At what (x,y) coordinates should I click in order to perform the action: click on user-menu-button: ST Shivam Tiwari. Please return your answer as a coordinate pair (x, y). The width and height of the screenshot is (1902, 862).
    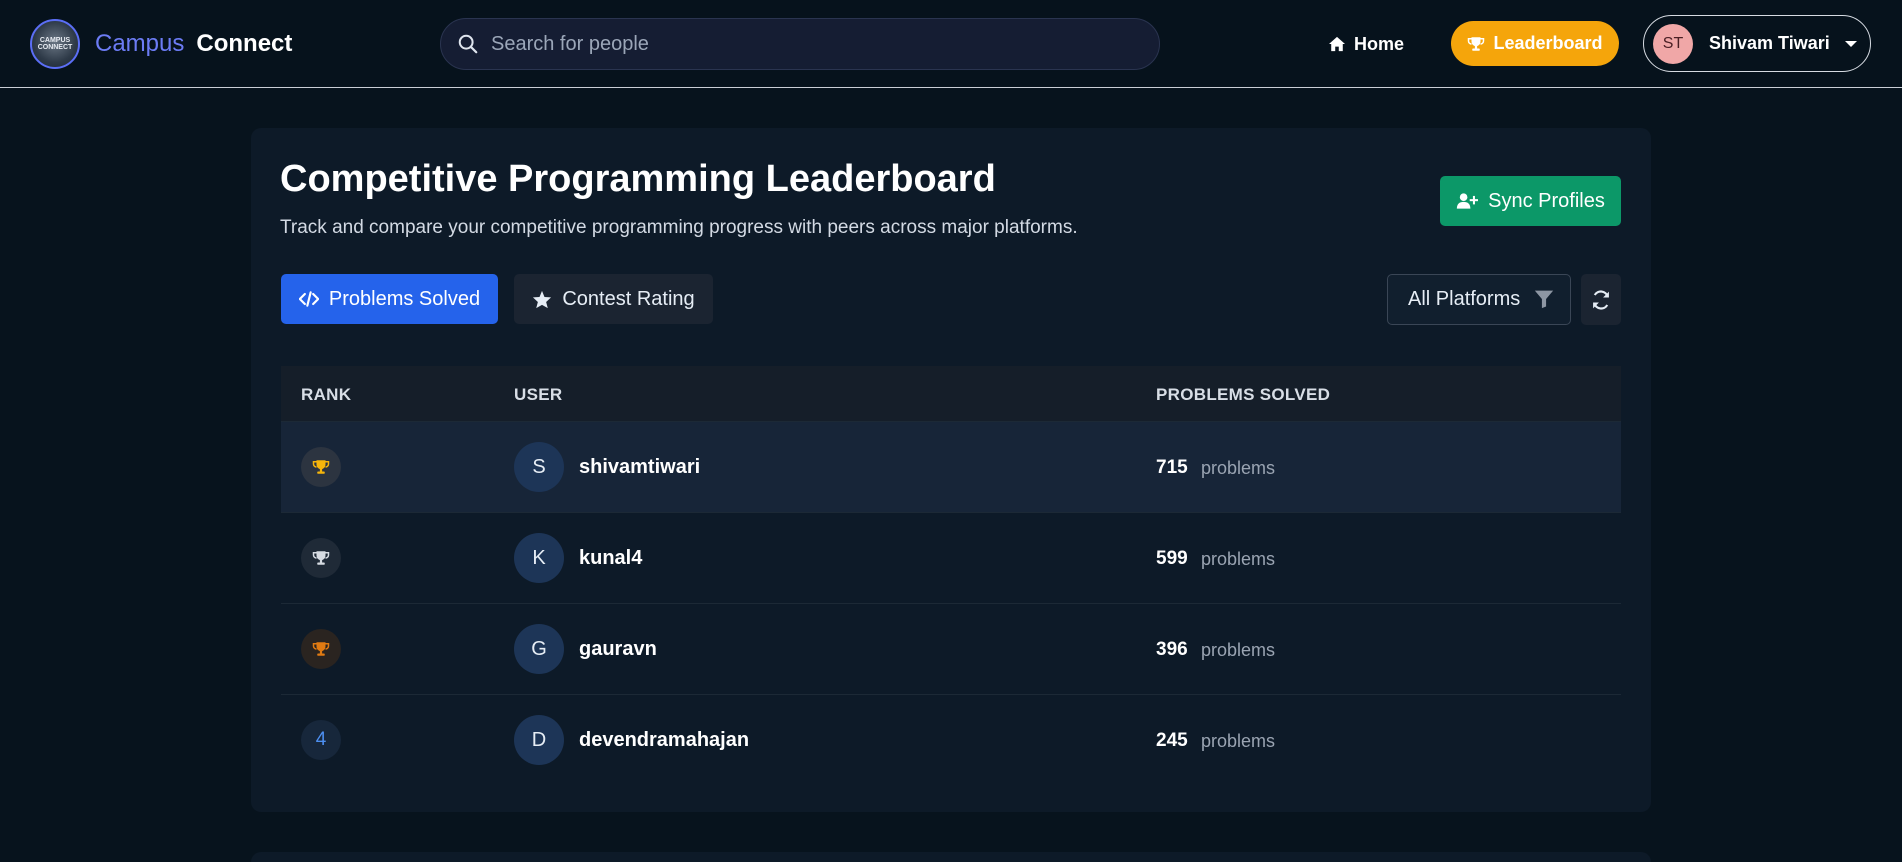
    Looking at the image, I should click on (1757, 43).